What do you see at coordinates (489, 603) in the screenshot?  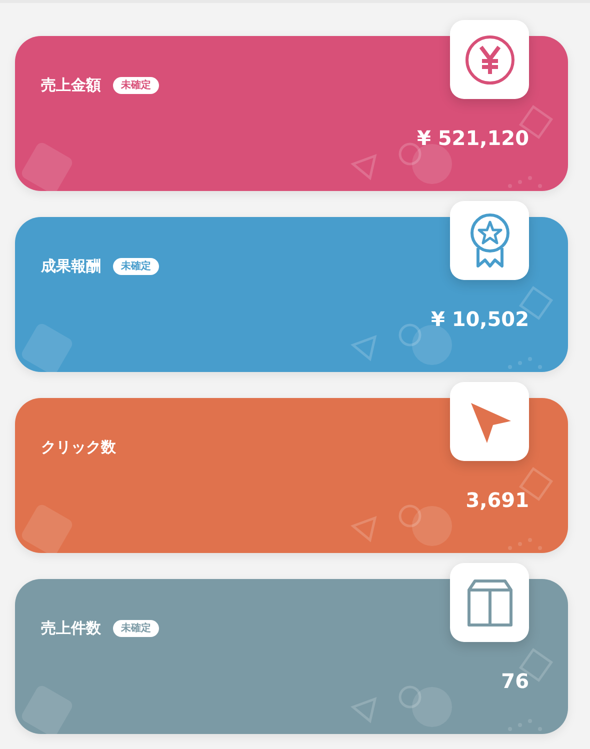 I see `box-icon` at bounding box center [489, 603].